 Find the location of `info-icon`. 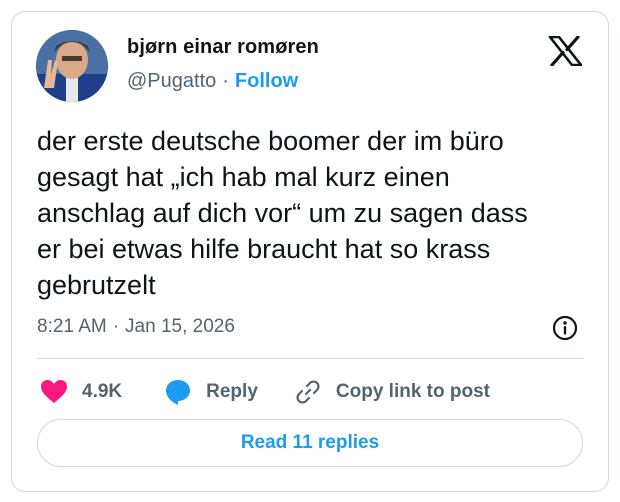

info-icon is located at coordinates (565, 328).